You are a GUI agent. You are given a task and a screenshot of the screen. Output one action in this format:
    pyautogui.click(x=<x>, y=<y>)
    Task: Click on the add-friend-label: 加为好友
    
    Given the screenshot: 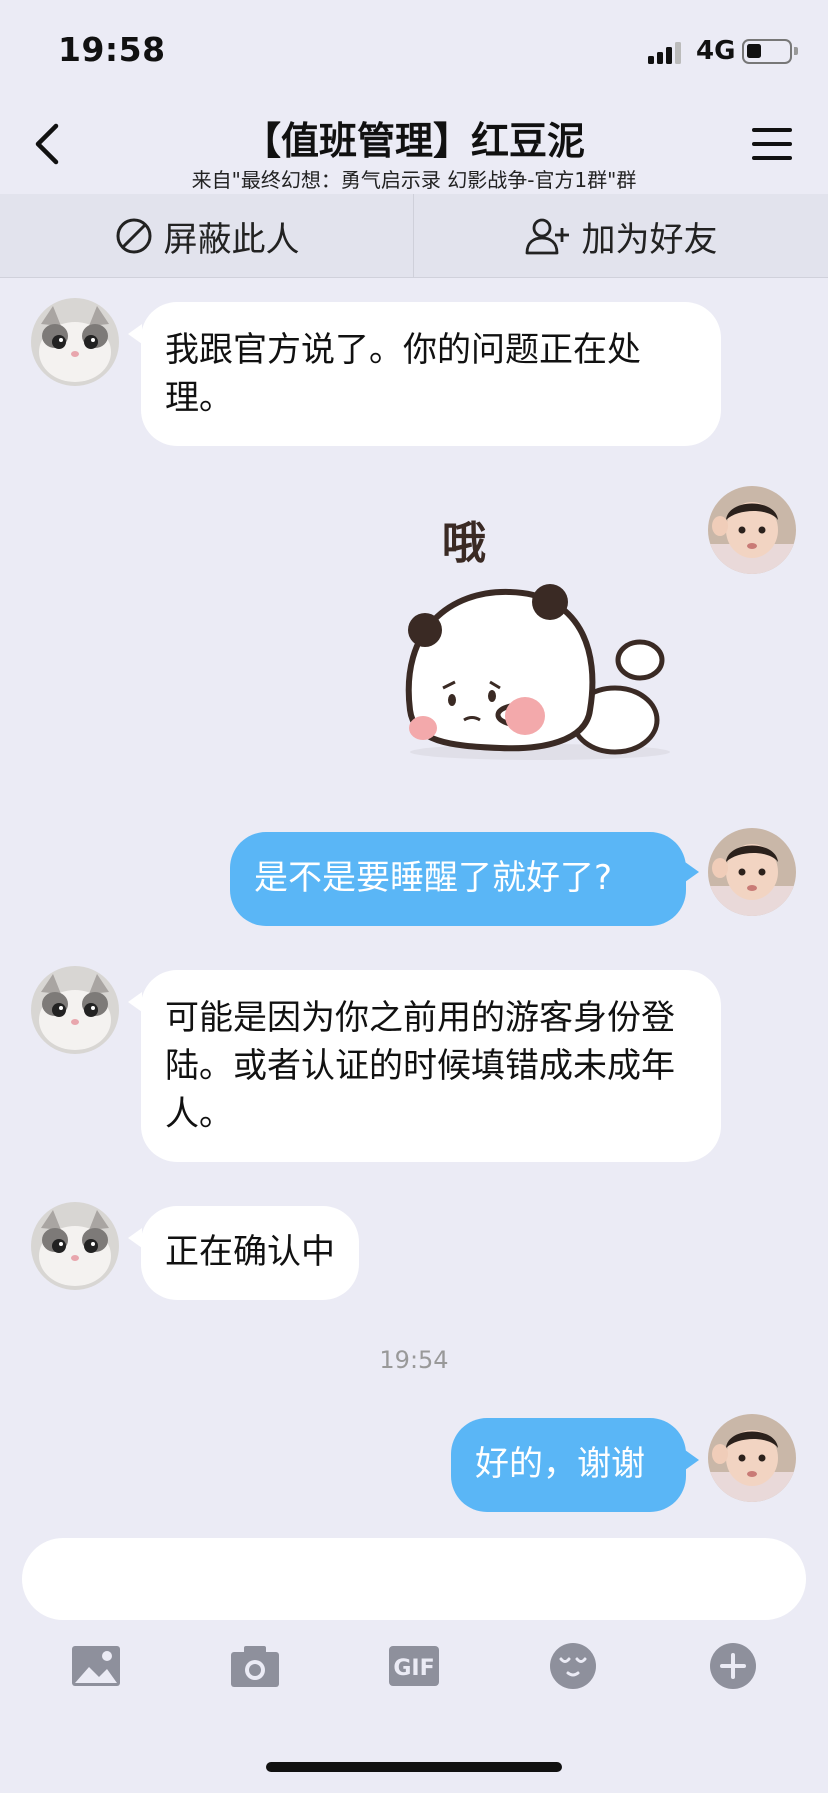 What is the action you would take?
    pyautogui.click(x=649, y=239)
    